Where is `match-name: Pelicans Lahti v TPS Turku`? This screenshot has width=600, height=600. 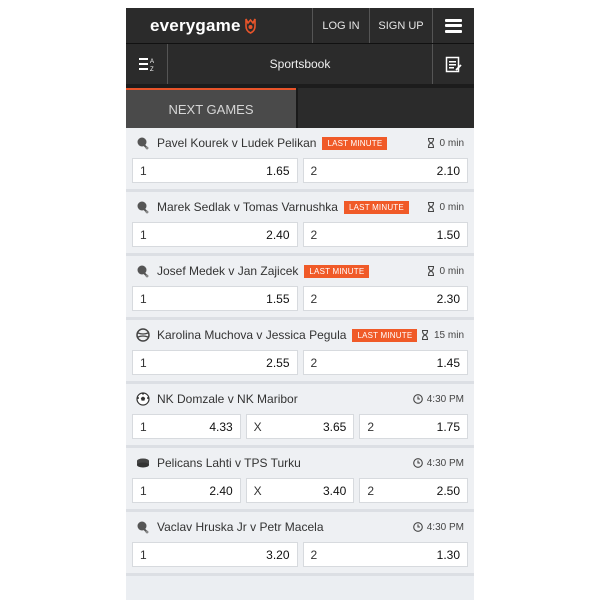
match-name: Pelicans Lahti v TPS Turku is located at coordinates (229, 463).